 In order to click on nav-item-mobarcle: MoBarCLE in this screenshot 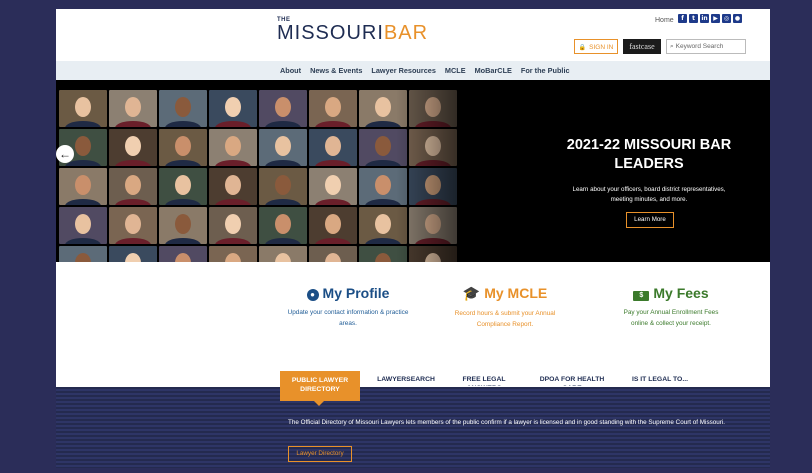, I will do `click(493, 70)`.